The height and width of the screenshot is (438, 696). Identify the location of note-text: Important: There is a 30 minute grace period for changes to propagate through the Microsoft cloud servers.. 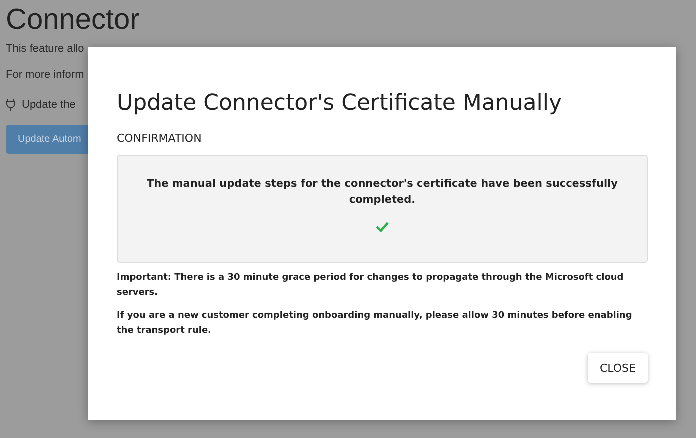
(371, 286).